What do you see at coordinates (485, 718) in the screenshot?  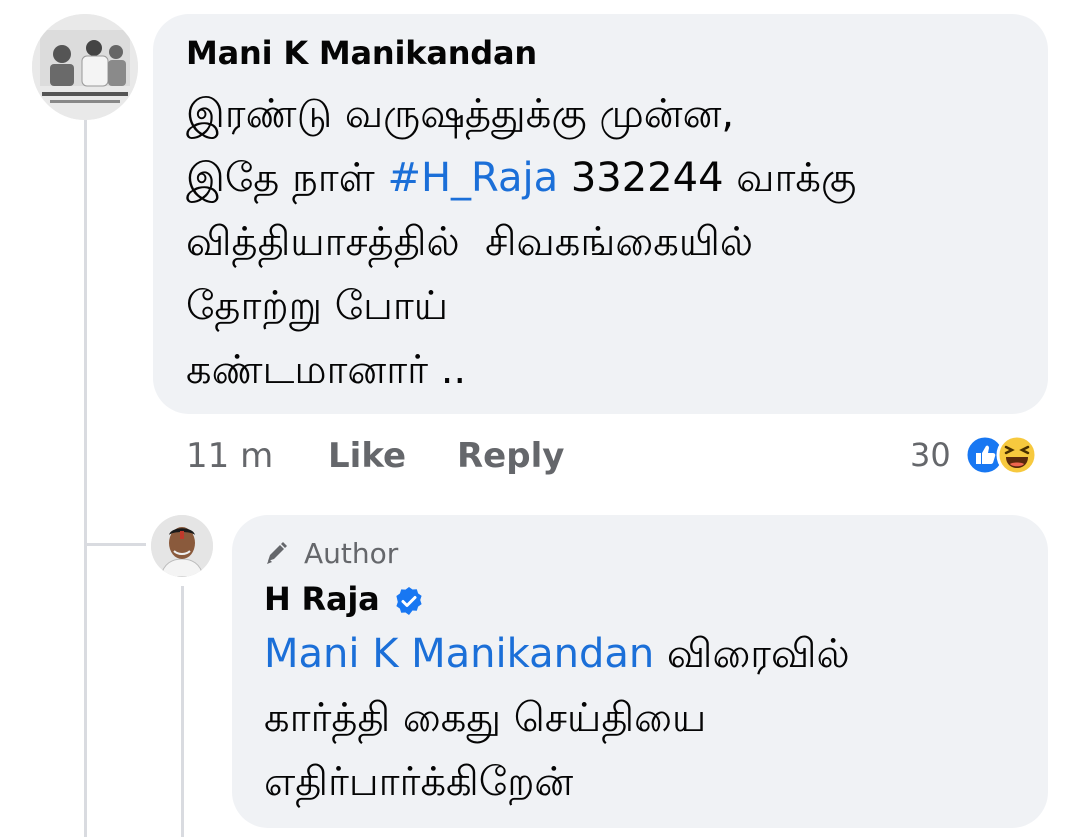 I see `reply-text-line-2: கார்த்தி கைது செய்தியை` at bounding box center [485, 718].